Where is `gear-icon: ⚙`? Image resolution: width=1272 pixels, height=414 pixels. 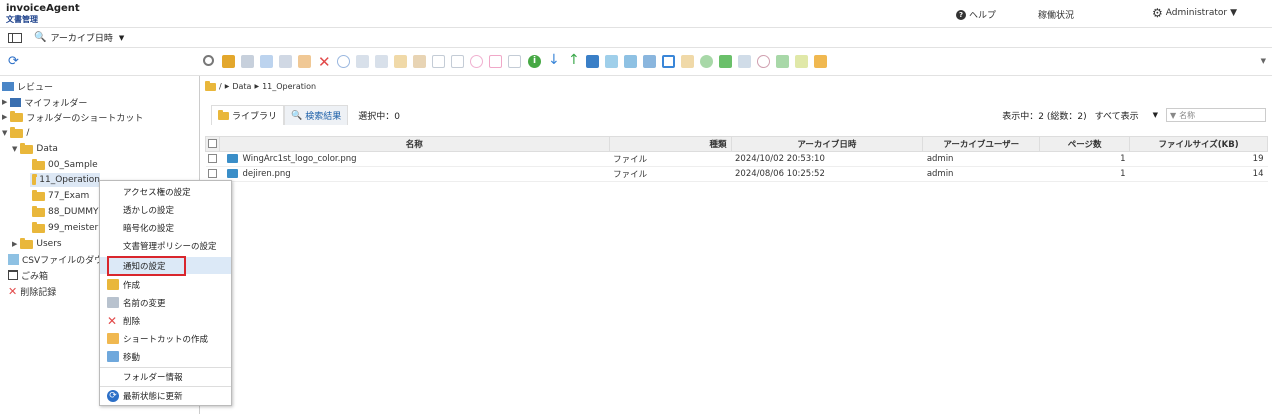
gear-icon: ⚙ is located at coordinates (1157, 13).